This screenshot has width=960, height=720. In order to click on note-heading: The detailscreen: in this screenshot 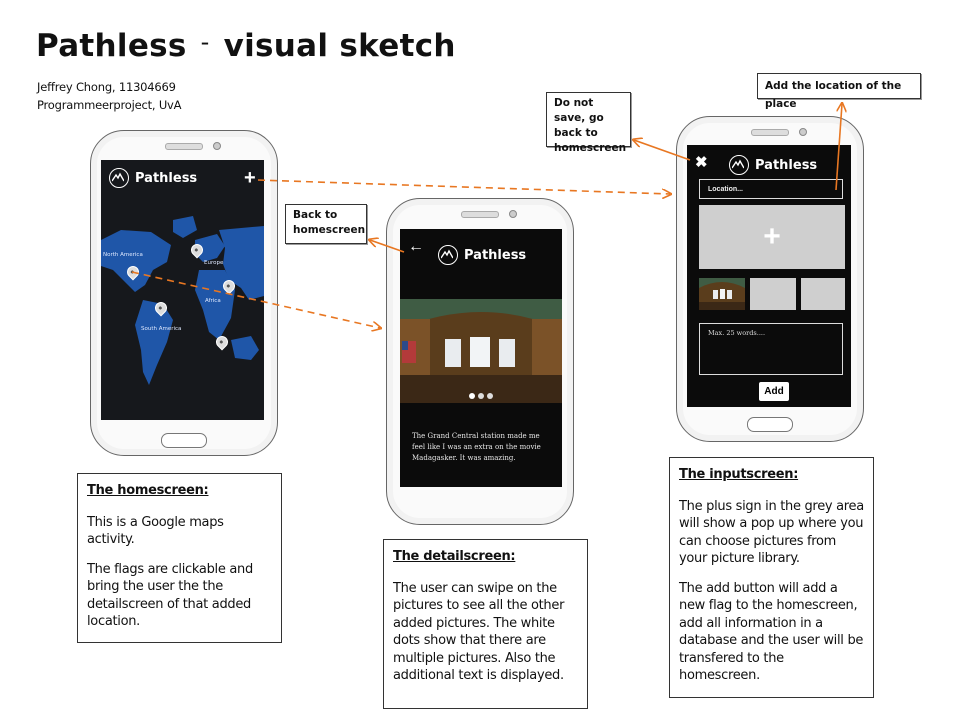, I will do `click(454, 556)`.